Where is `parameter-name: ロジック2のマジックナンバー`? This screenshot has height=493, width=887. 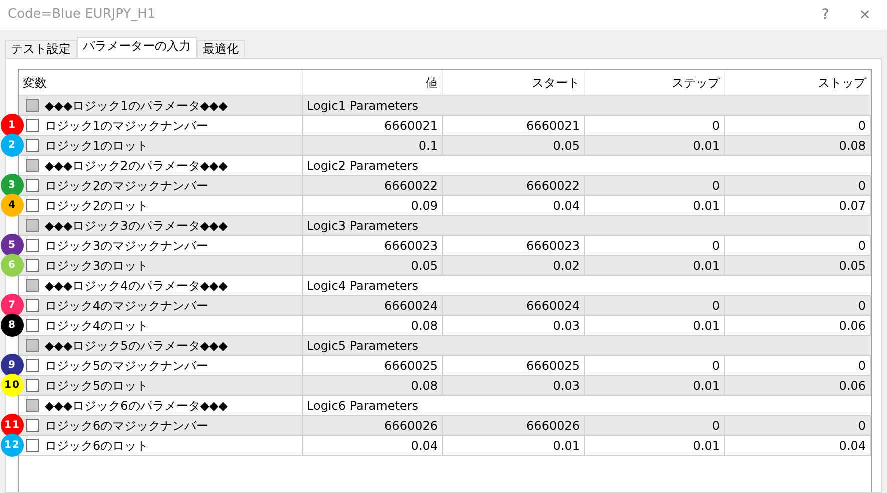 parameter-name: ロジック2のマジックナンバー is located at coordinates (127, 186).